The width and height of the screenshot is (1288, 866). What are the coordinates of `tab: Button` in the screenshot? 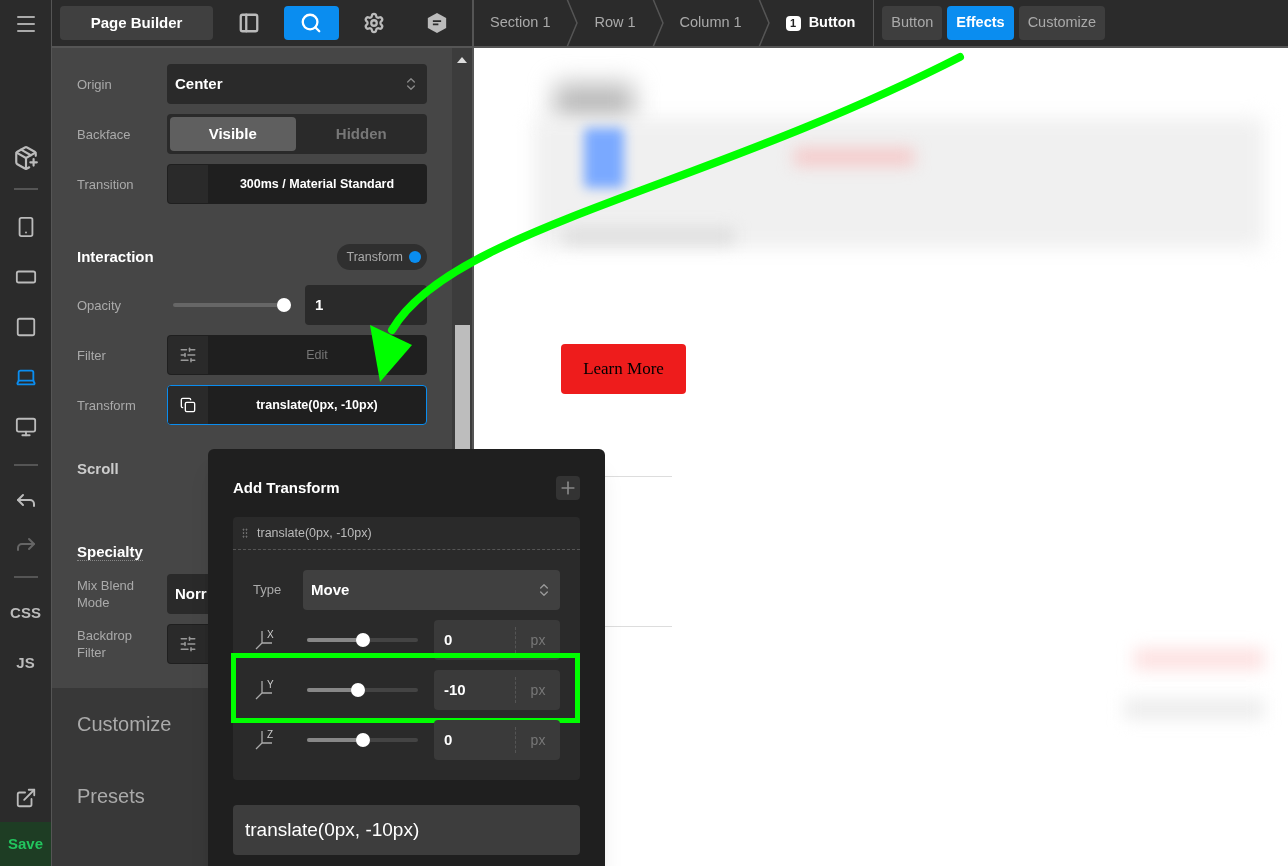 It's located at (912, 23).